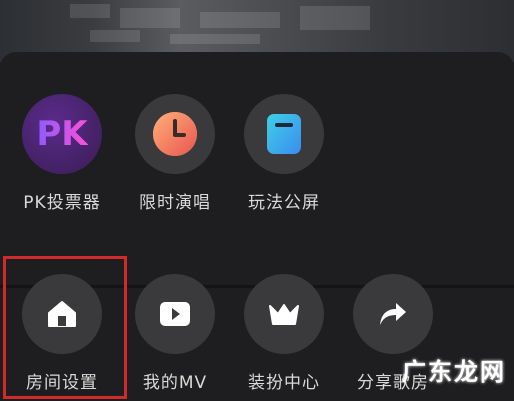  Describe the element at coordinates (65, 327) in the screenshot. I see `highlight-box` at that location.